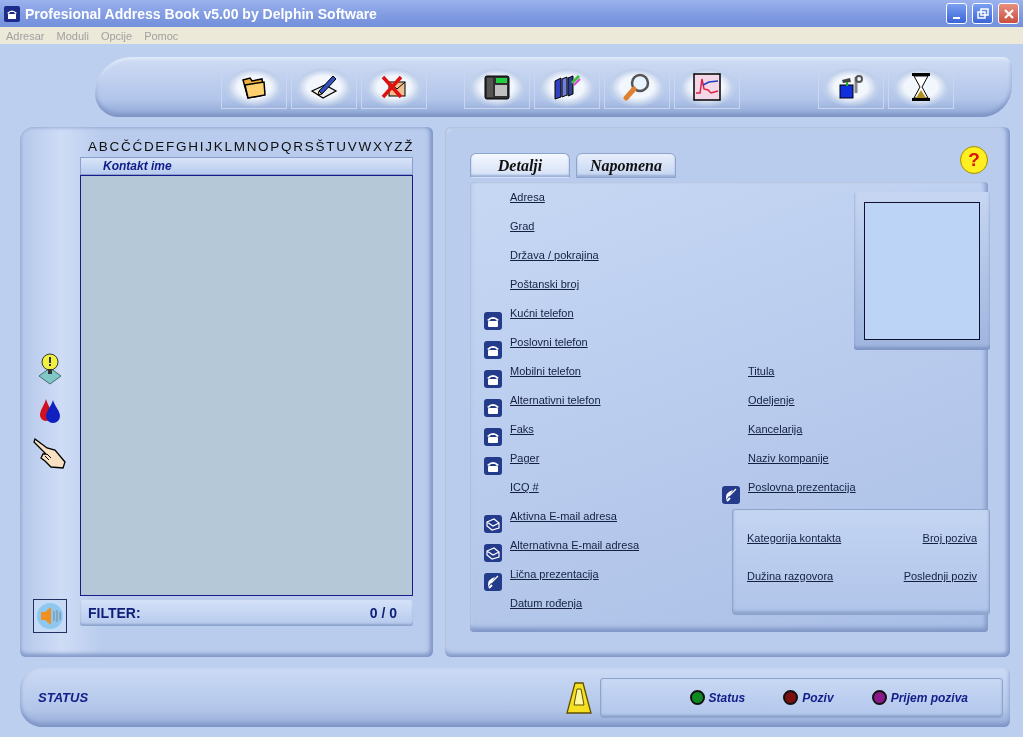 The width and height of the screenshot is (1023, 737). What do you see at coordinates (341, 146) in the screenshot?
I see `letter-link: U` at bounding box center [341, 146].